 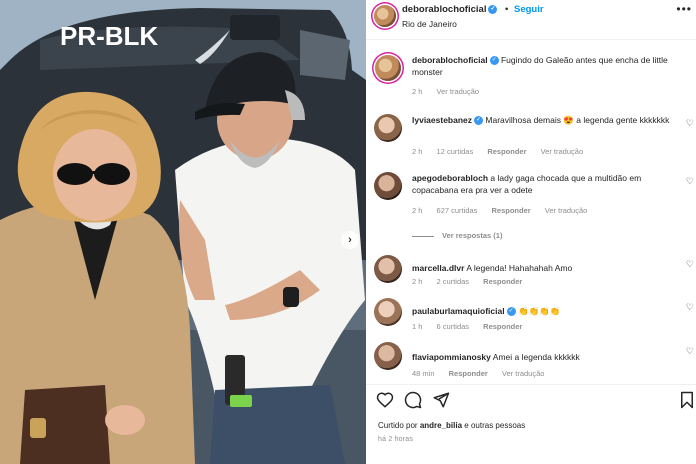 What do you see at coordinates (441, 425) in the screenshot?
I see `liked-user: andre_bilia` at bounding box center [441, 425].